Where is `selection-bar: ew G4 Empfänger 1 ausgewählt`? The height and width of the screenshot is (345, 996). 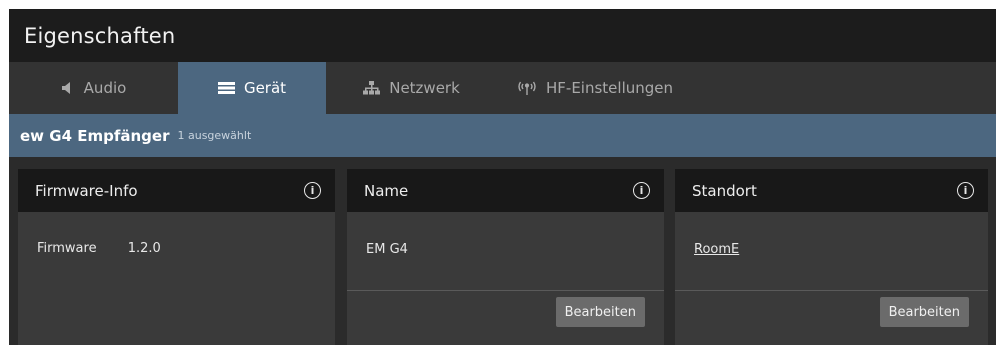
selection-bar: ew G4 Empfänger 1 ausgewählt is located at coordinates (502, 135).